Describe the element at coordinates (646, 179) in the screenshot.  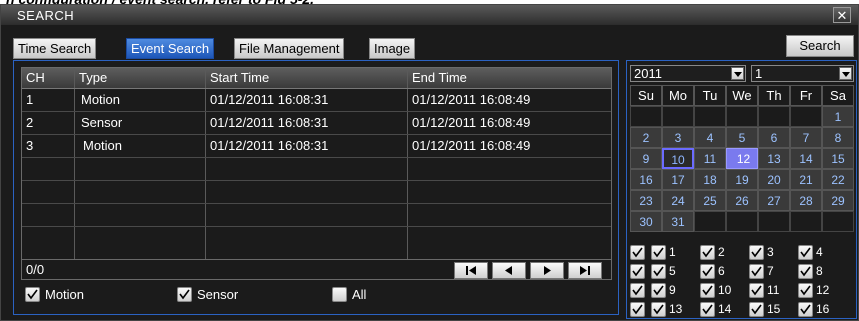
I see `calendar-day: 16` at that location.